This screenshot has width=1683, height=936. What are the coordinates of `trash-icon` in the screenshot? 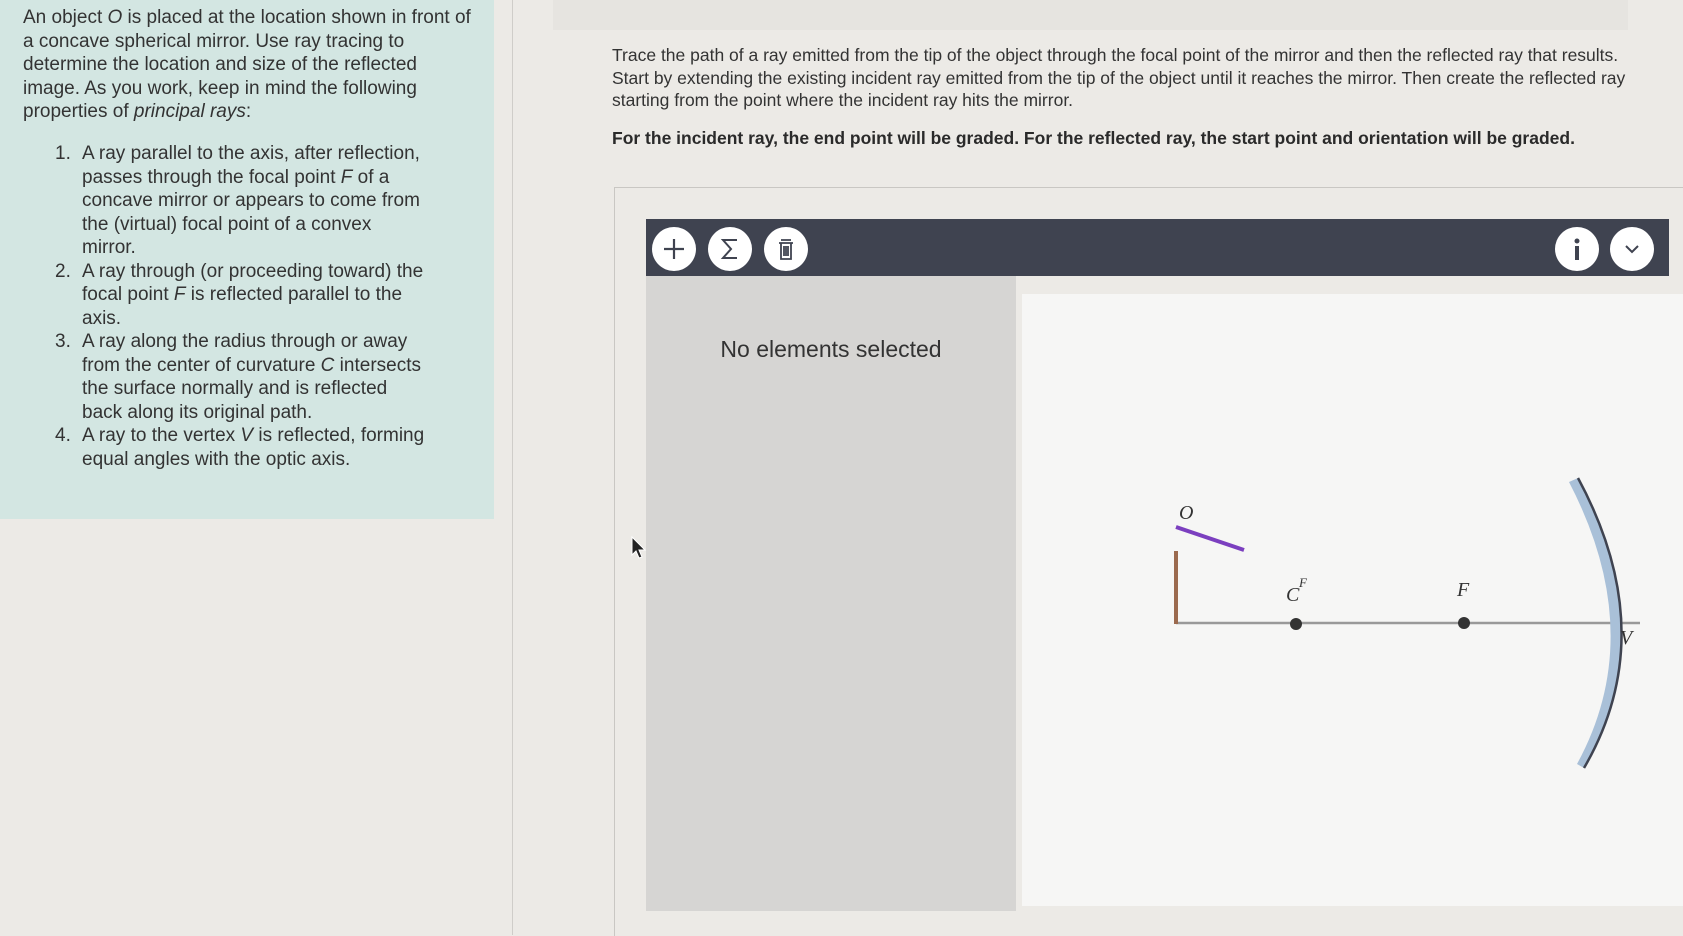 It's located at (786, 249).